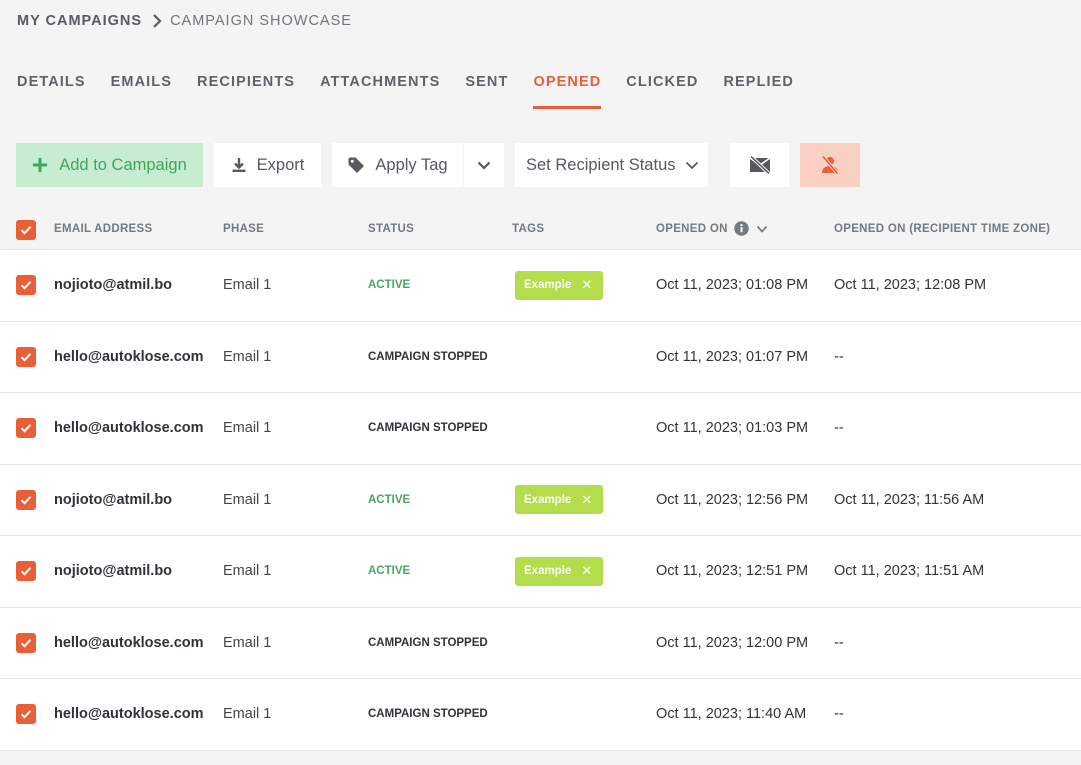 The height and width of the screenshot is (765, 1081). I want to click on mail-off-icon, so click(759, 165).